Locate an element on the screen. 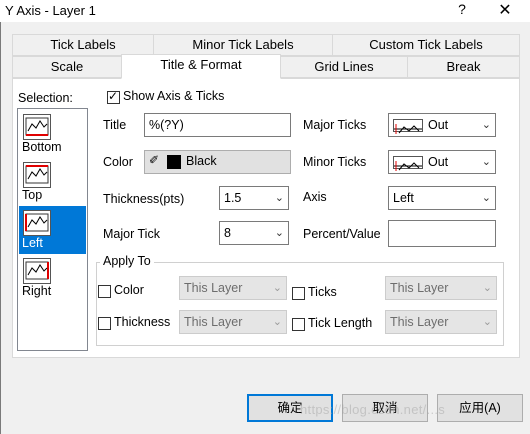 The width and height of the screenshot is (530, 434). color-value: Black is located at coordinates (201, 161).